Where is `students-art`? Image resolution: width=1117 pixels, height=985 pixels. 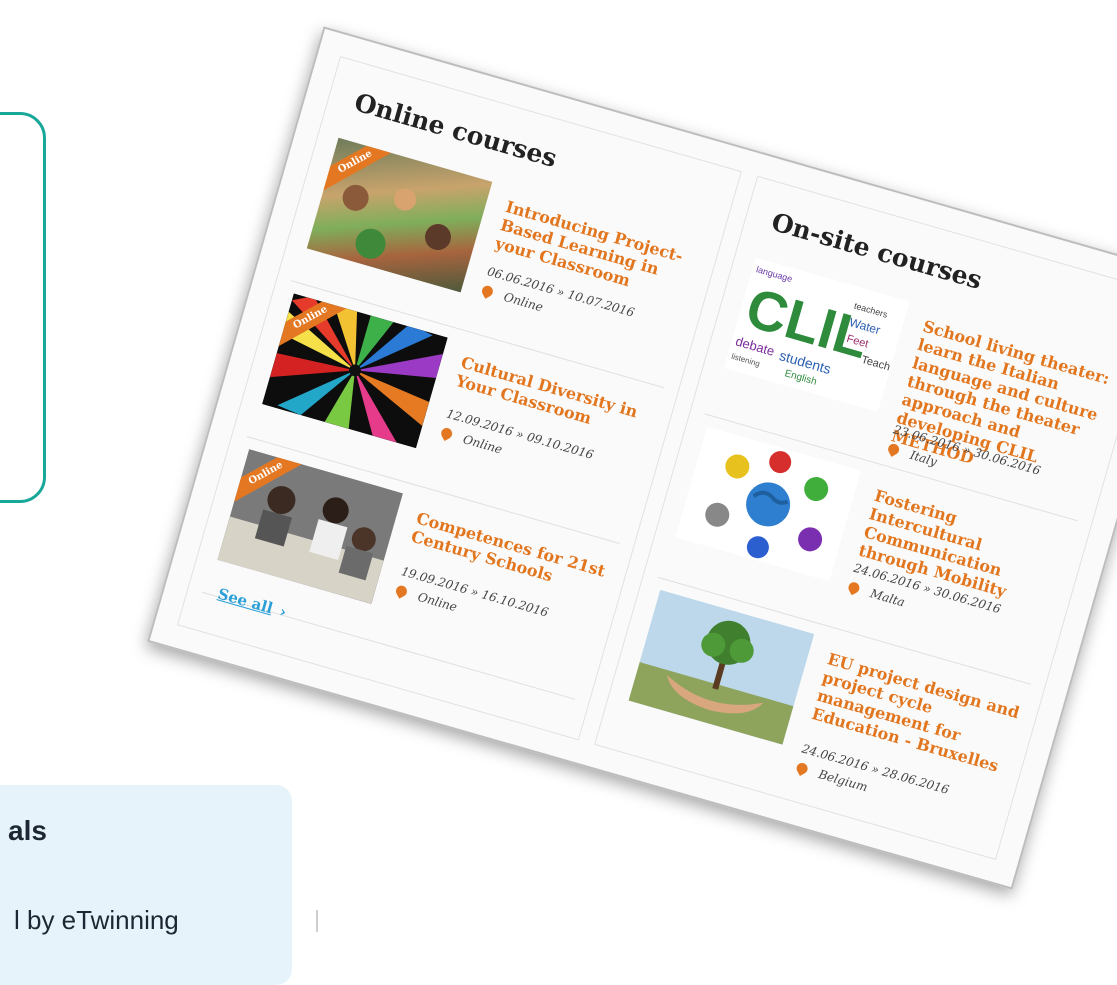
students-art is located at coordinates (310, 526).